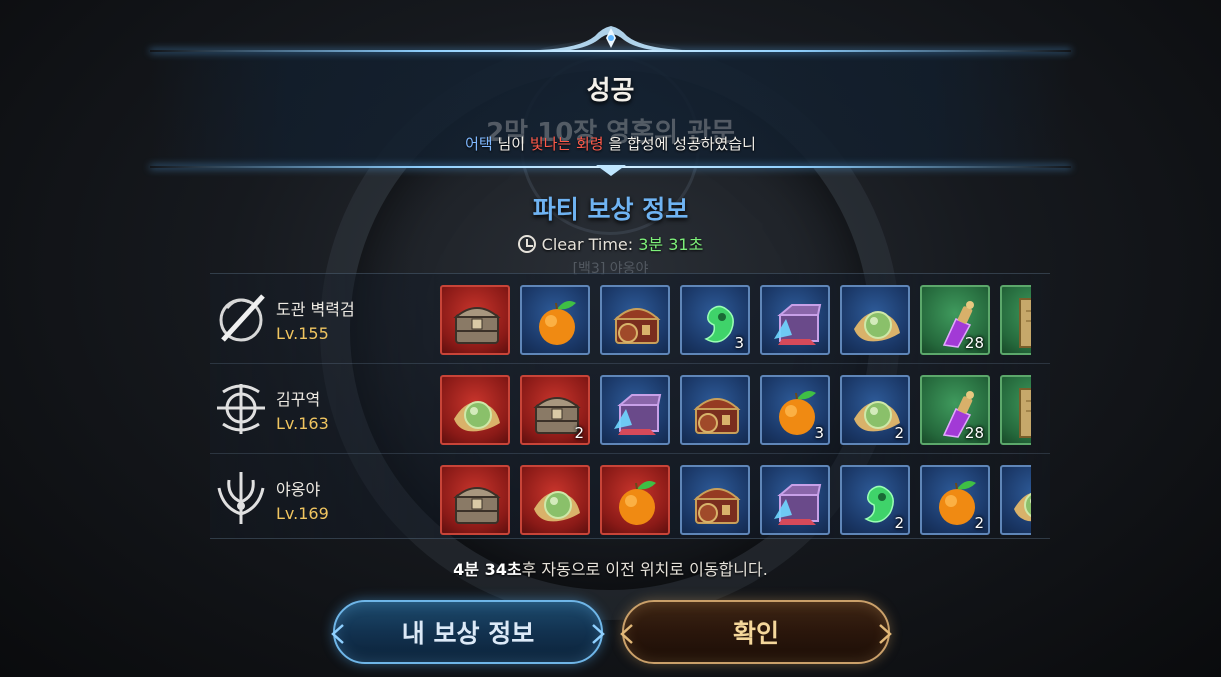 Image resolution: width=1221 pixels, height=677 pixels. I want to click on member-level: Lv.155, so click(302, 333).